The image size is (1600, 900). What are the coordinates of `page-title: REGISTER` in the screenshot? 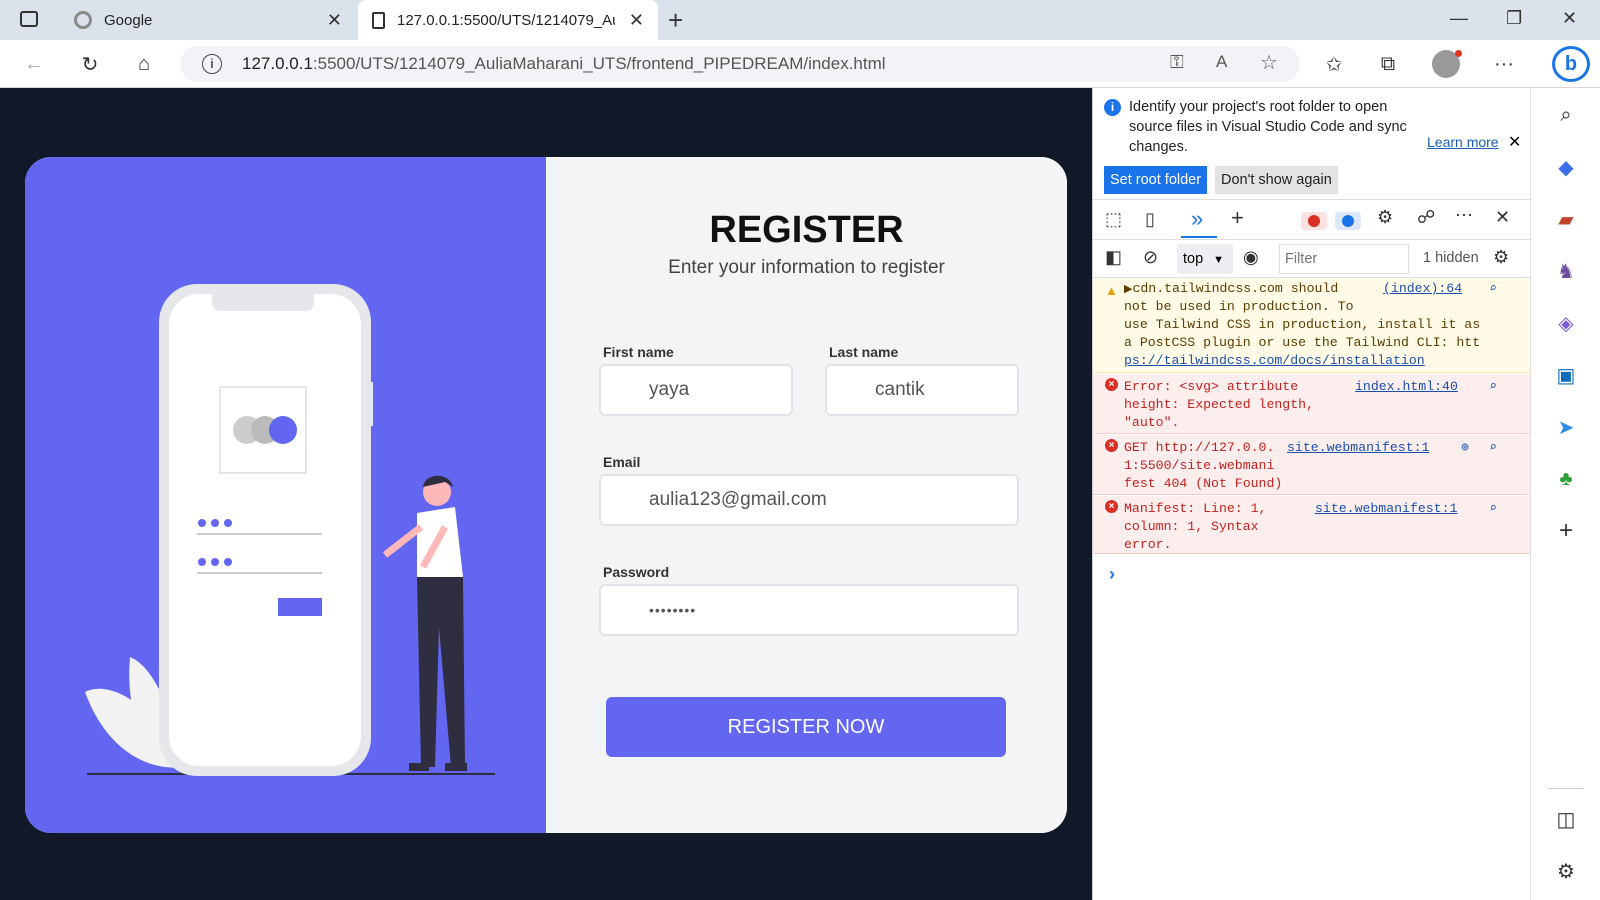 It's located at (806, 230).